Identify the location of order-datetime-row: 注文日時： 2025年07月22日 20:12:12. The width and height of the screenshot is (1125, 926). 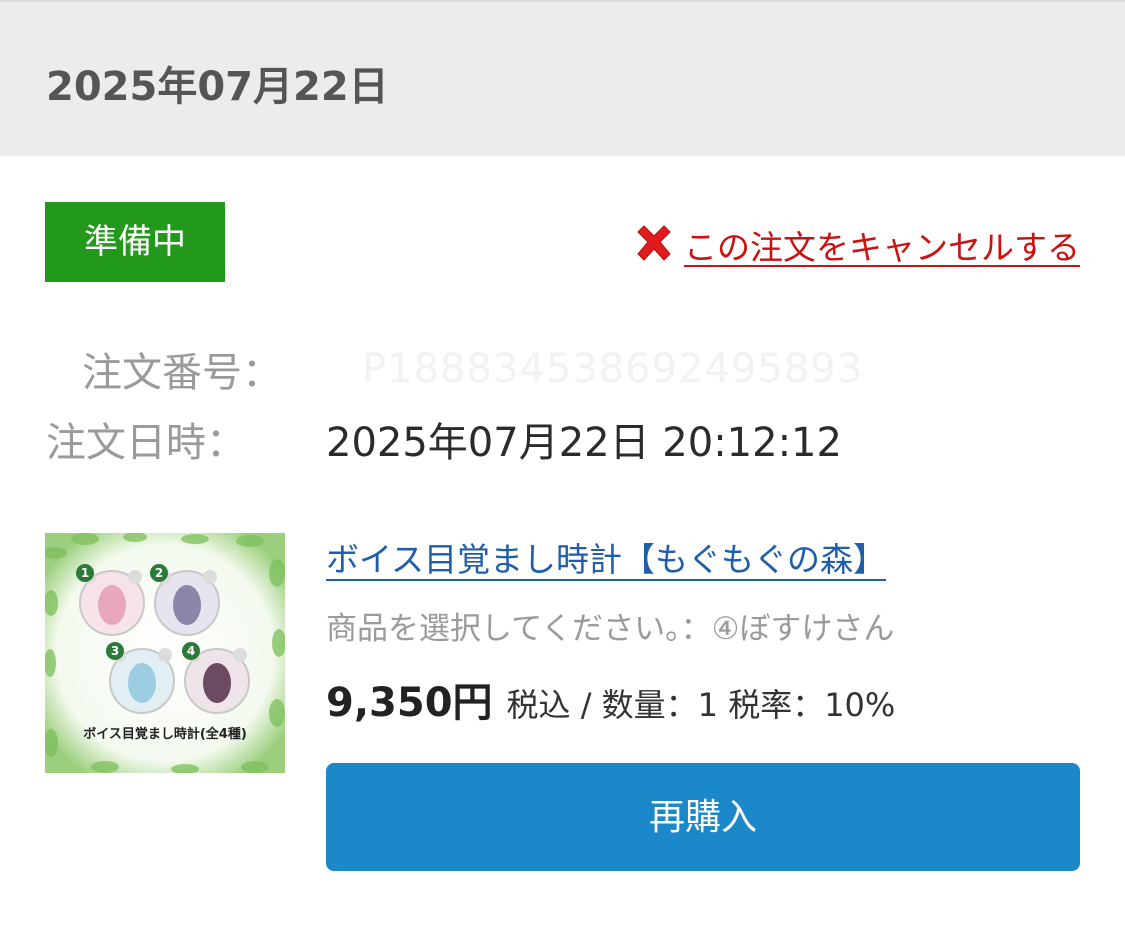
(444, 439).